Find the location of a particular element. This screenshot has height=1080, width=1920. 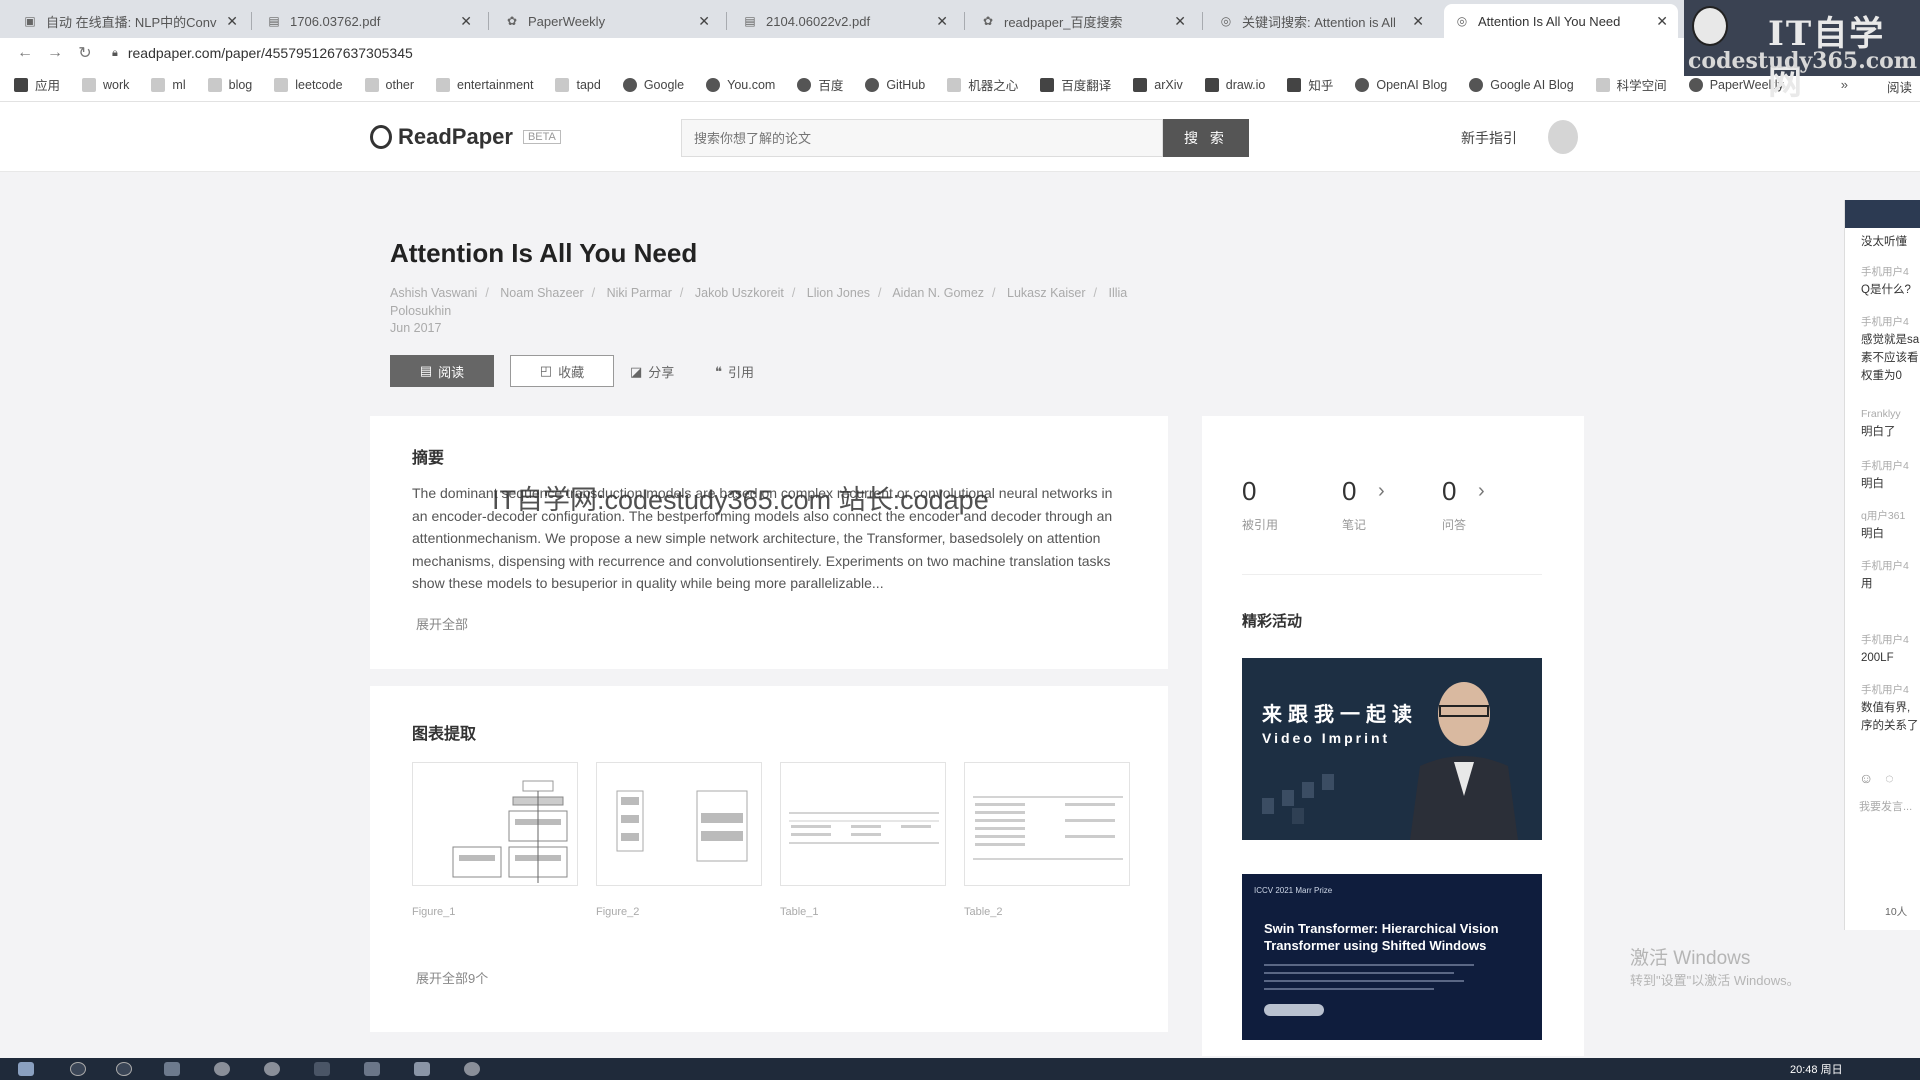

banner-title: 来跟我一起读 is located at coordinates (1340, 715).